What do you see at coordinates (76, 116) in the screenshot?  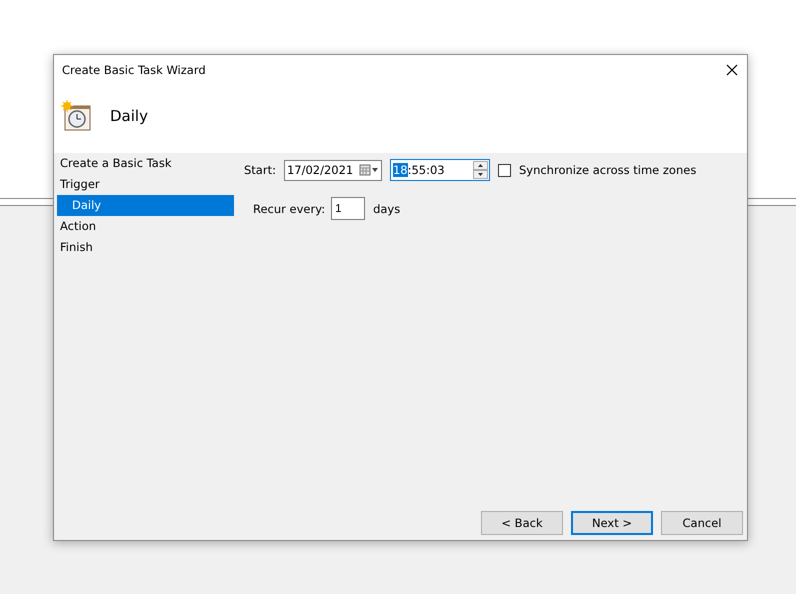 I see `clock-icon` at bounding box center [76, 116].